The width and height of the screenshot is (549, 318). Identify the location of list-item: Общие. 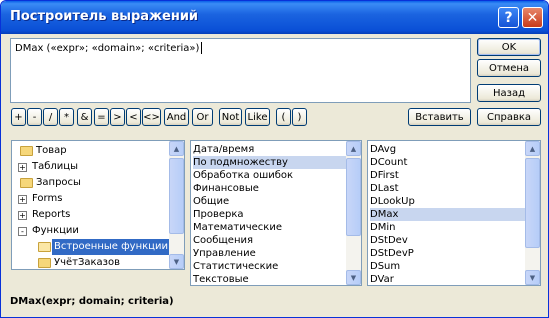
(269, 201).